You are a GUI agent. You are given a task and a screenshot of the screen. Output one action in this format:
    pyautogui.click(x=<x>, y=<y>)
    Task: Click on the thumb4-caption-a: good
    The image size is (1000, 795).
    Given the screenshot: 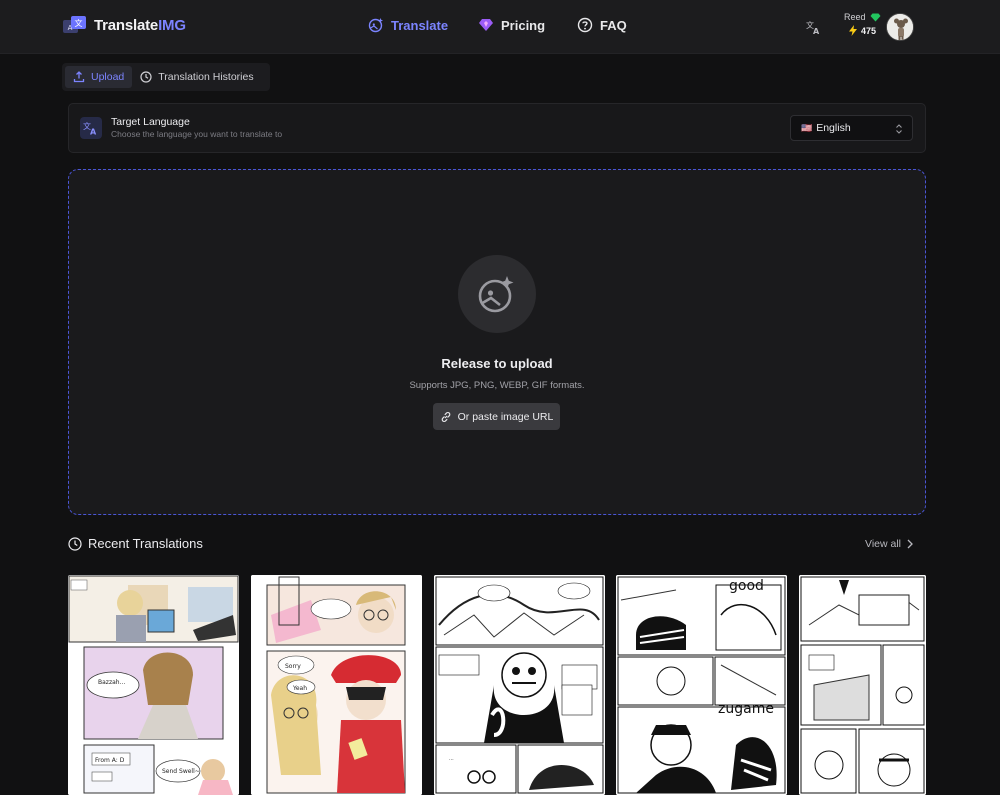 What is the action you would take?
    pyautogui.click(x=746, y=586)
    